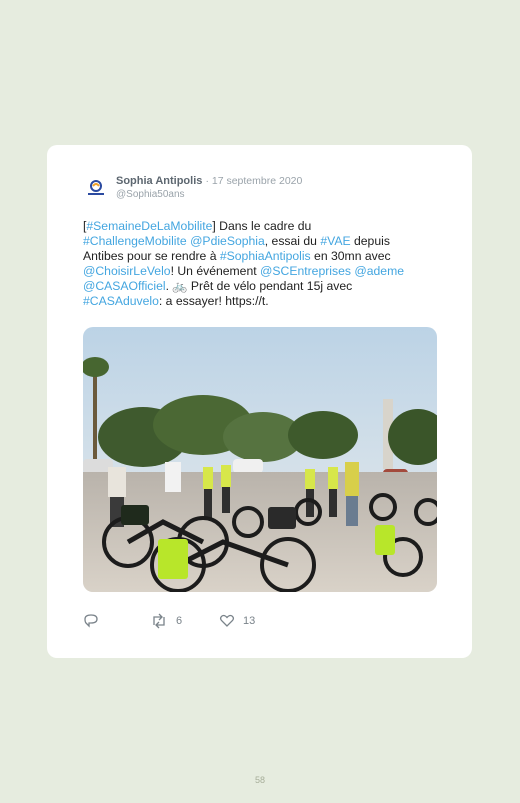 The height and width of the screenshot is (803, 520). Describe the element at coordinates (159, 181) in the screenshot. I see `author-name-text: Sophia Antipolis` at that location.